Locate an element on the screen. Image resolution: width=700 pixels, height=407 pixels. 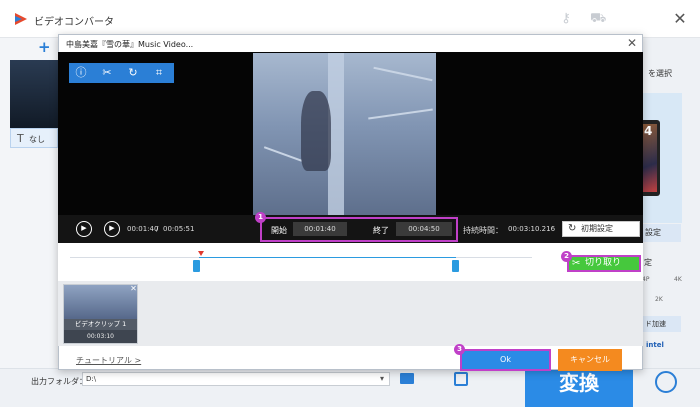
merge-icon is located at coordinates (461, 379).